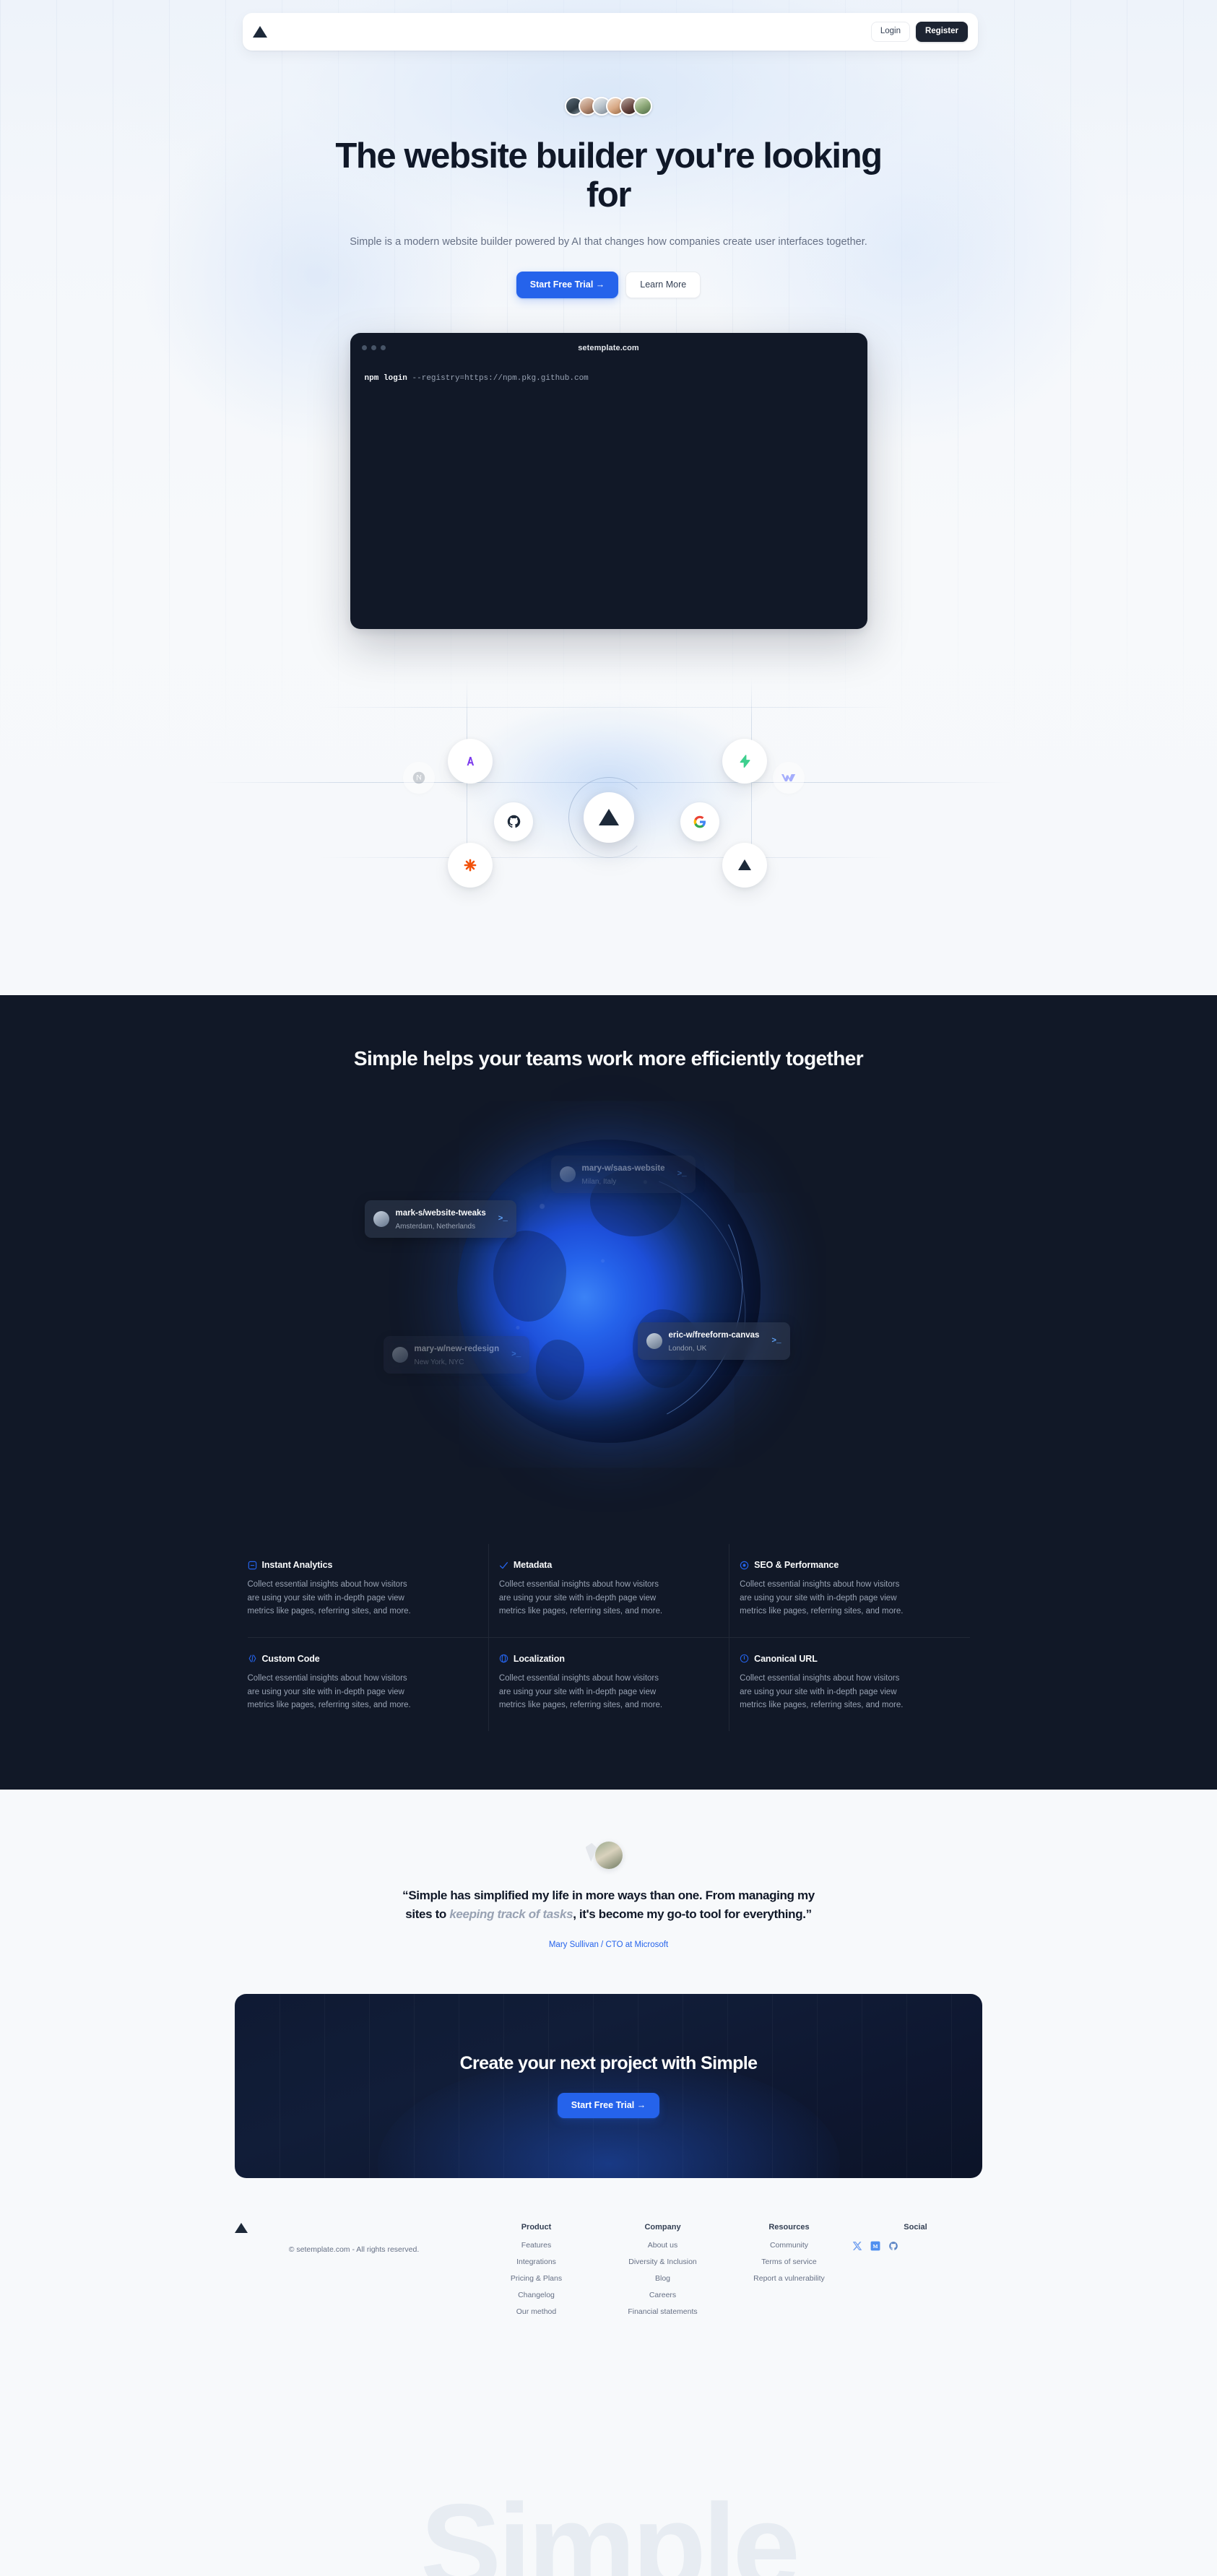 This screenshot has height=2576, width=1217. Describe the element at coordinates (354, 2249) in the screenshot. I see `copyright-text: © setemplate.com - All rights reserved.` at that location.